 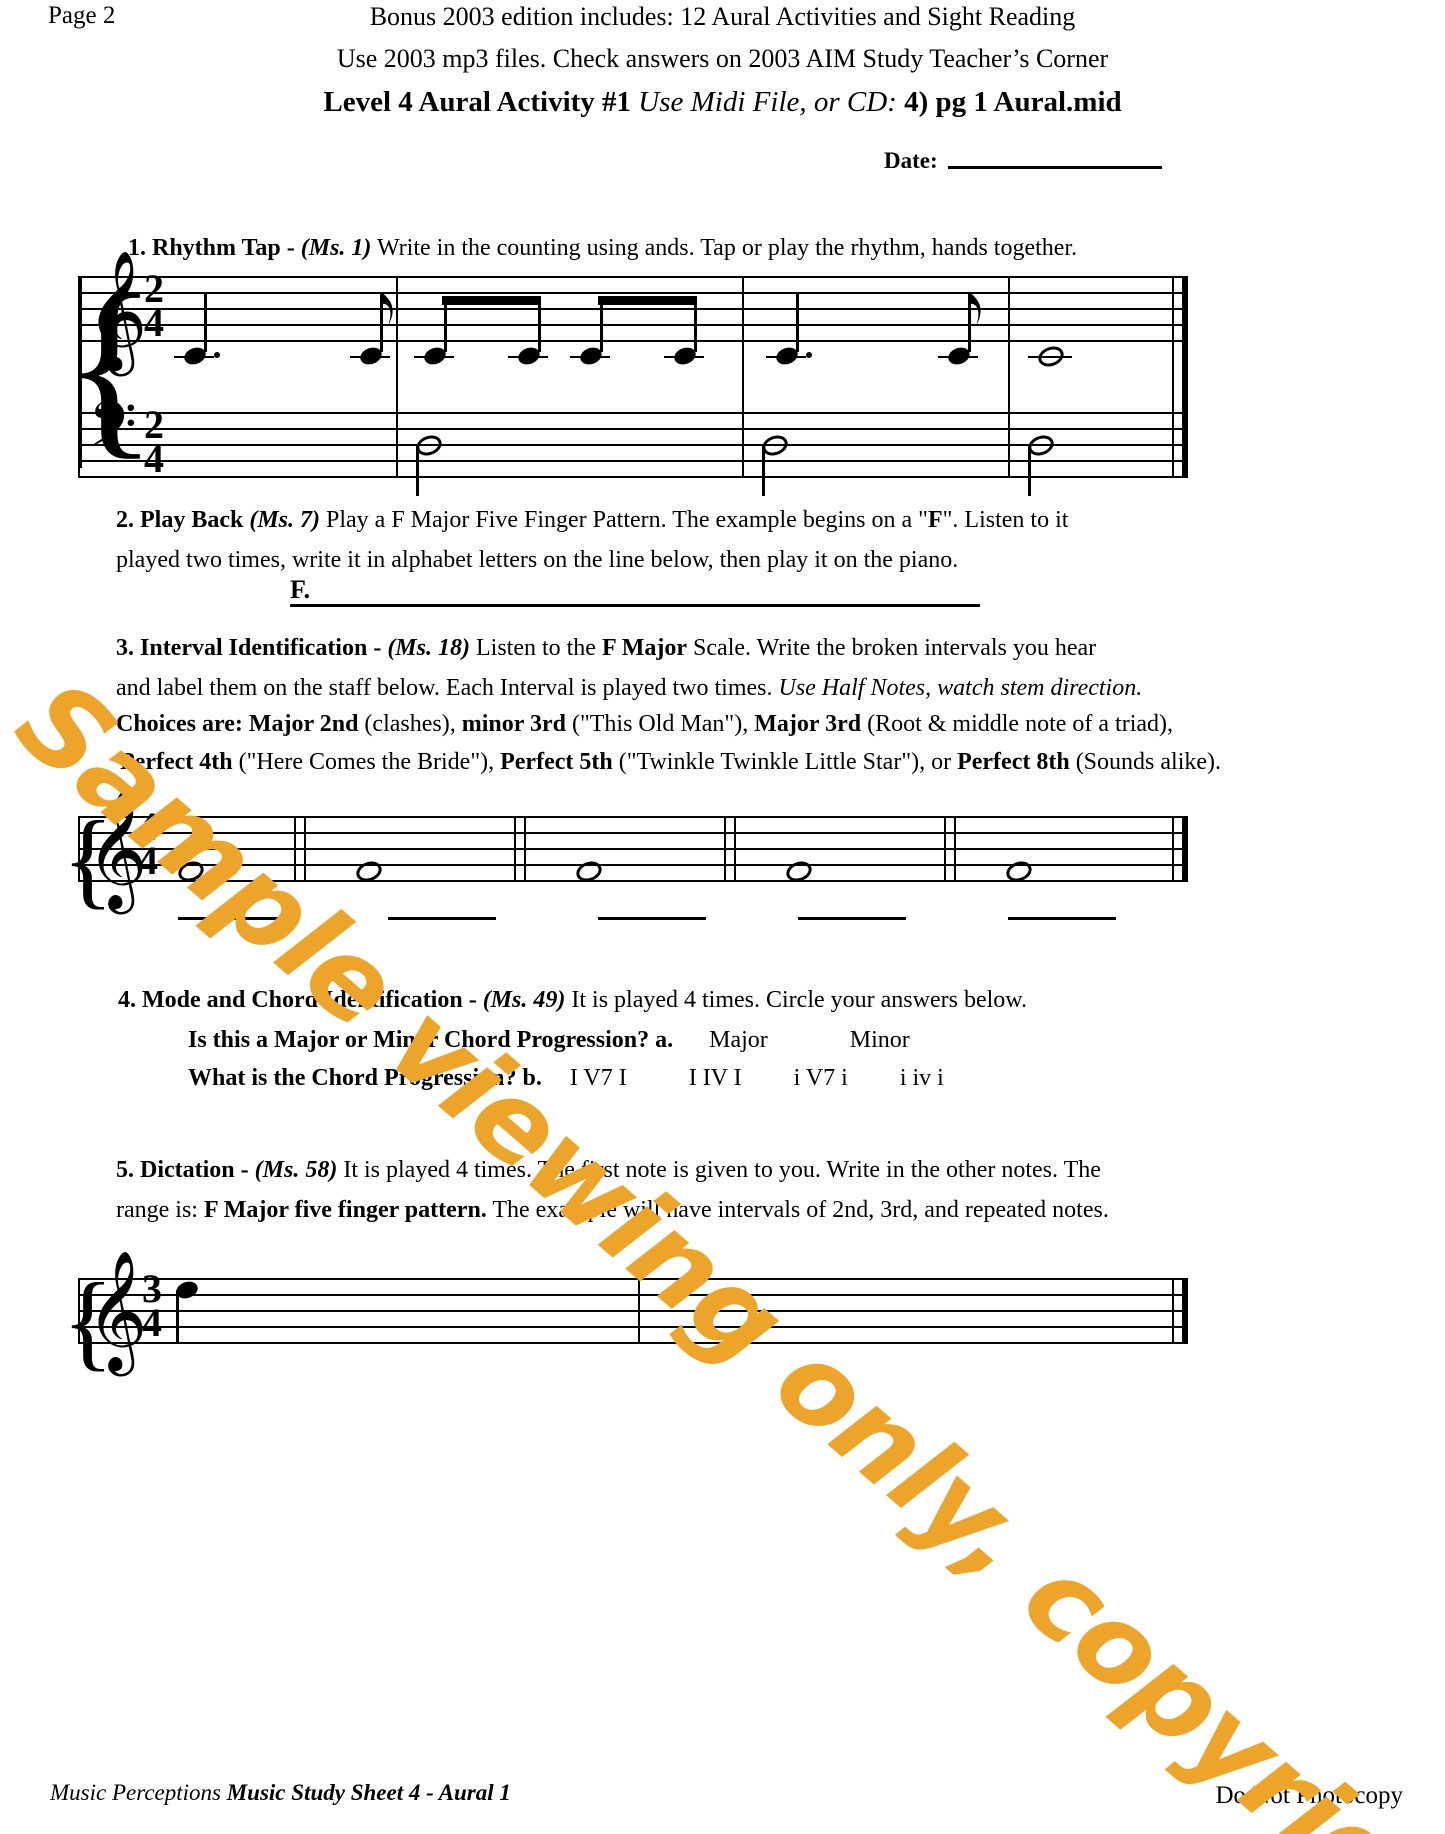 I want to click on footer-copyright-notice: Do Not Photocopy, so click(x=1309, y=1795).